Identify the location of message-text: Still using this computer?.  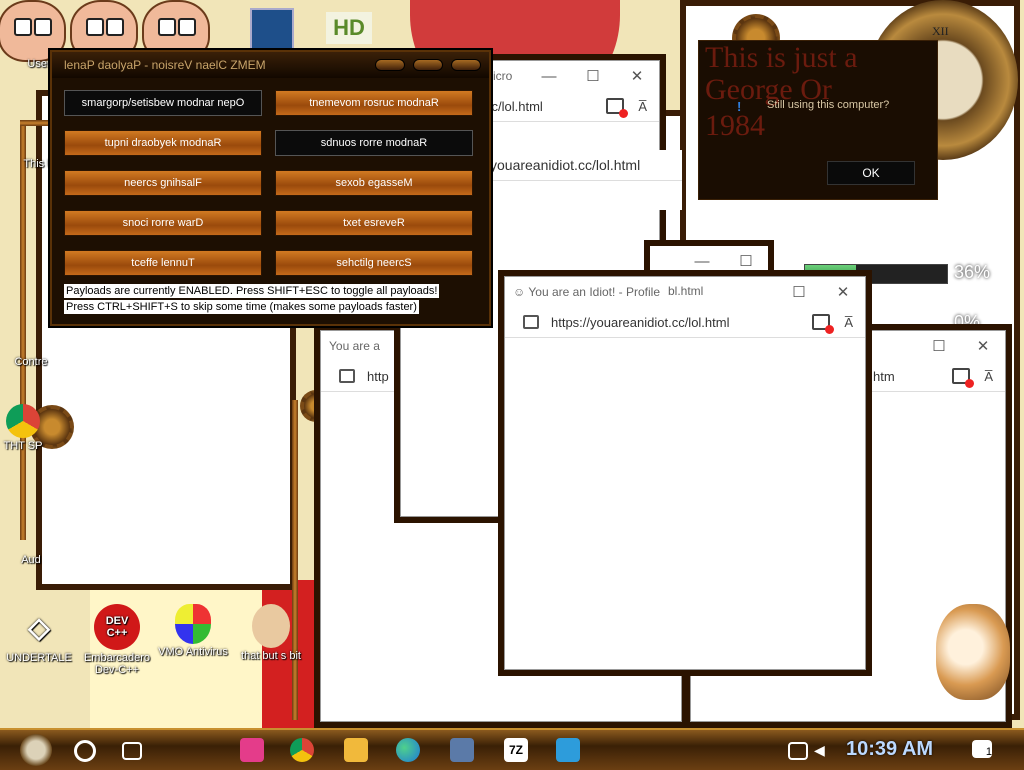
(828, 105).